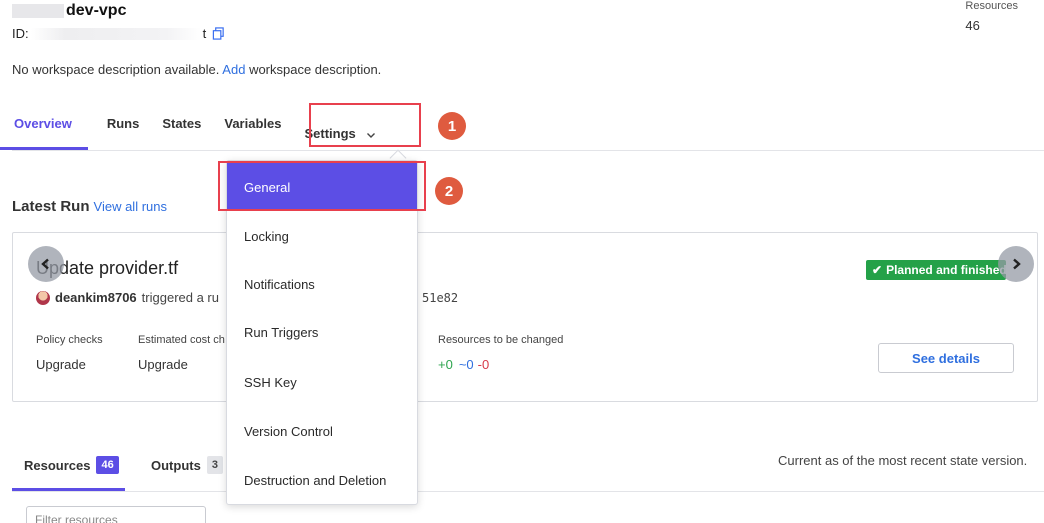 This screenshot has width=1044, height=523. What do you see at coordinates (440, 298) in the screenshot?
I see `commit-hash: 51e82` at bounding box center [440, 298].